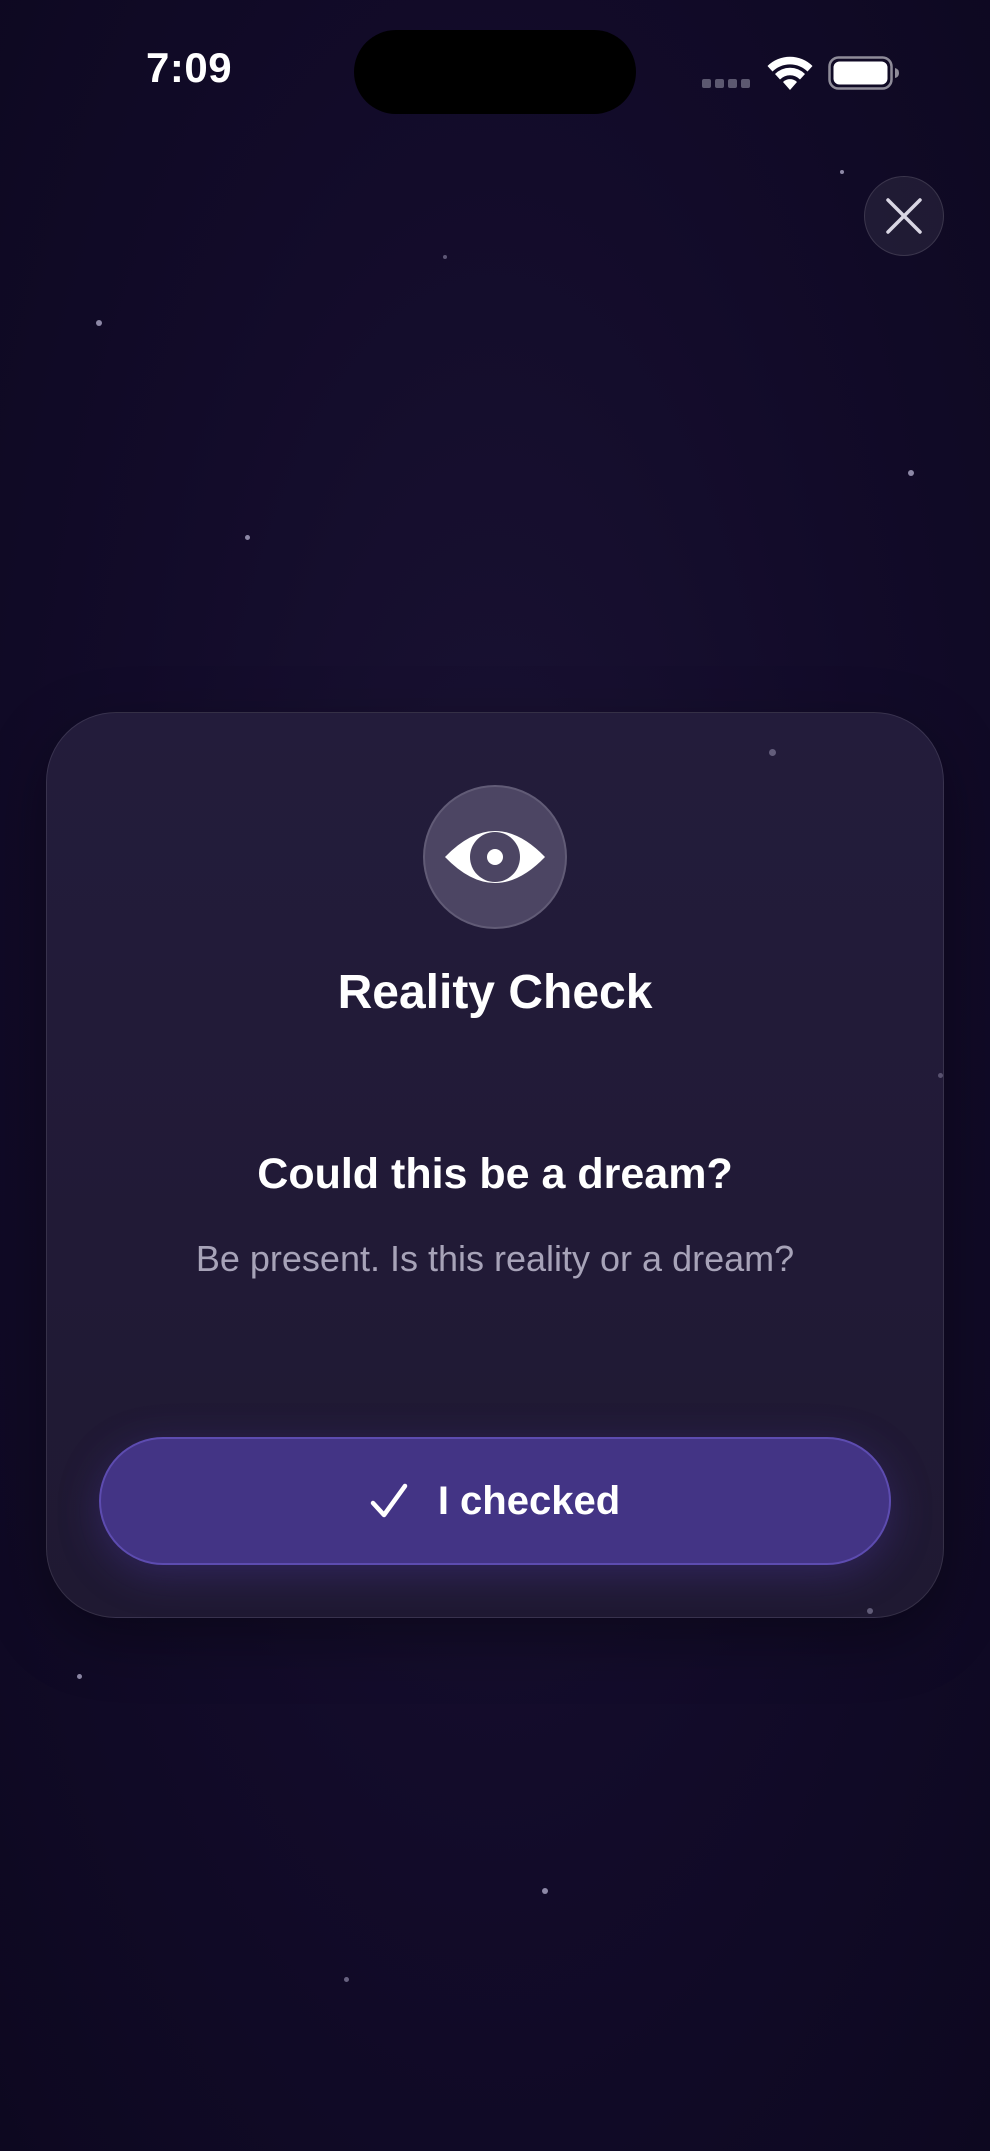 The height and width of the screenshot is (2151, 990). What do you see at coordinates (495, 72) in the screenshot?
I see `dynamic-island` at bounding box center [495, 72].